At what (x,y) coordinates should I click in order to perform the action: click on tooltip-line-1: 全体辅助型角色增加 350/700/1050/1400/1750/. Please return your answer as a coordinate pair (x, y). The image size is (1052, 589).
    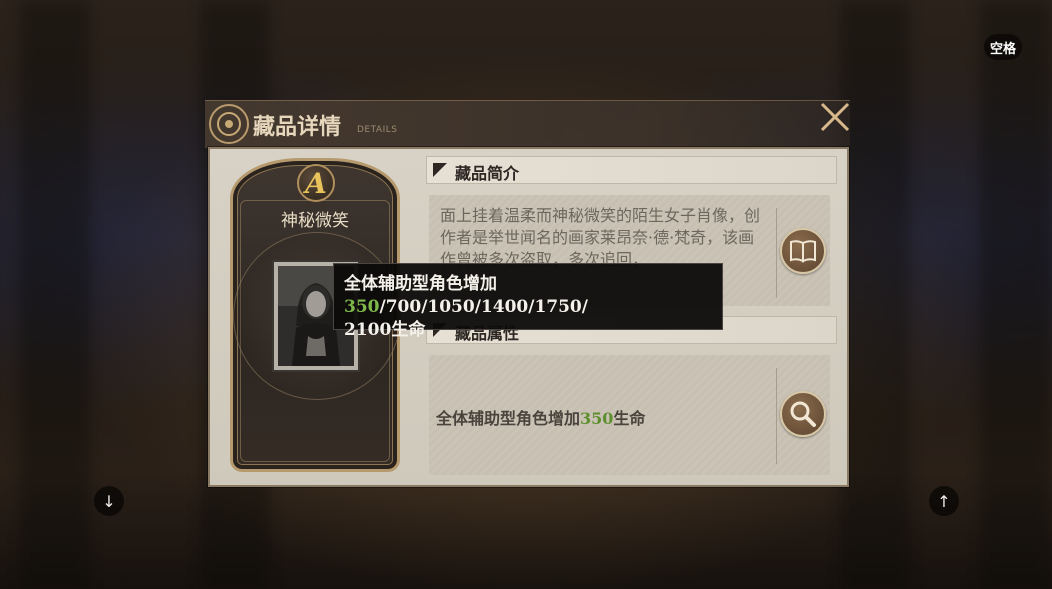
    Looking at the image, I should click on (528, 296).